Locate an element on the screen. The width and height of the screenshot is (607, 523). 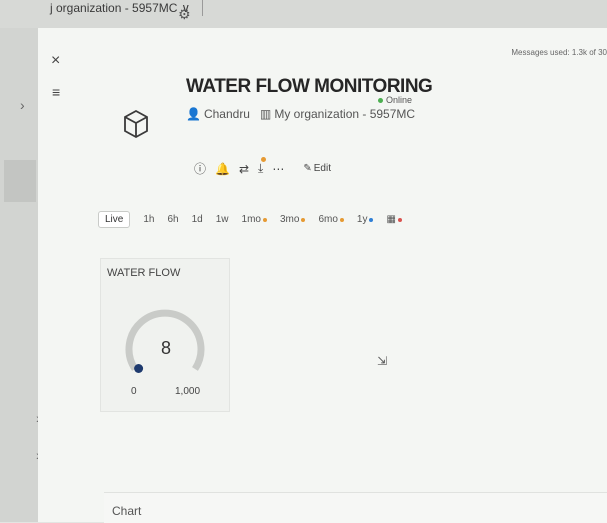
chart-section: Chart is located at coordinates (355, 507).